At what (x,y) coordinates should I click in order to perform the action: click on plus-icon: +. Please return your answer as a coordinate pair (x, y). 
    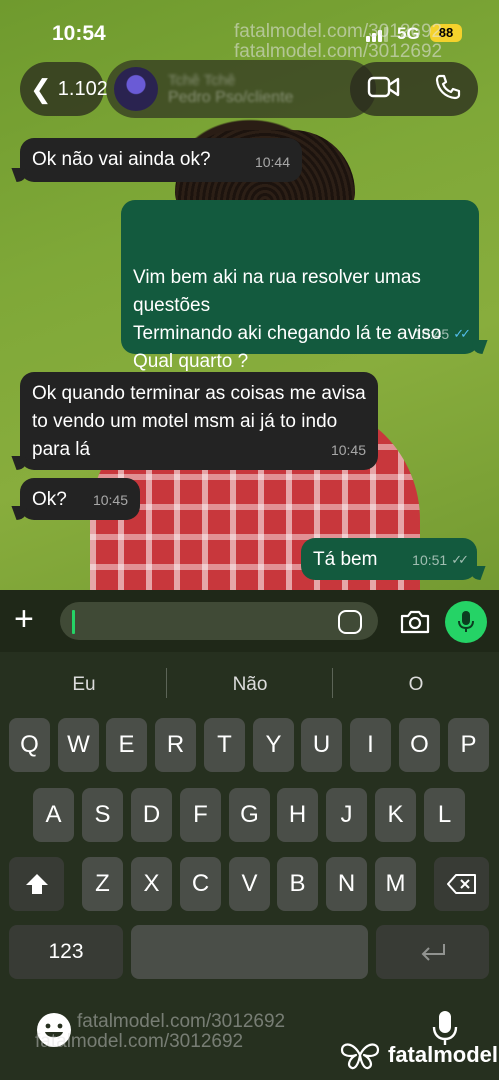
    Looking at the image, I should click on (24, 619).